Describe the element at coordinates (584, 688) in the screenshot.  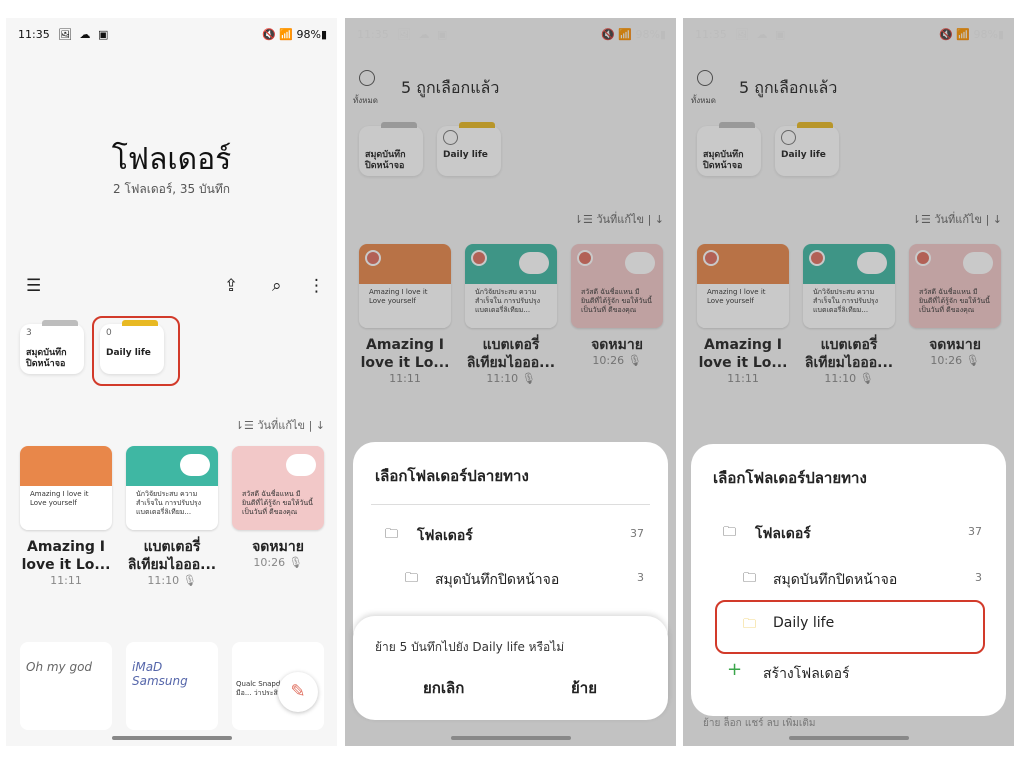
I see `move-button: ย้าย` at that location.